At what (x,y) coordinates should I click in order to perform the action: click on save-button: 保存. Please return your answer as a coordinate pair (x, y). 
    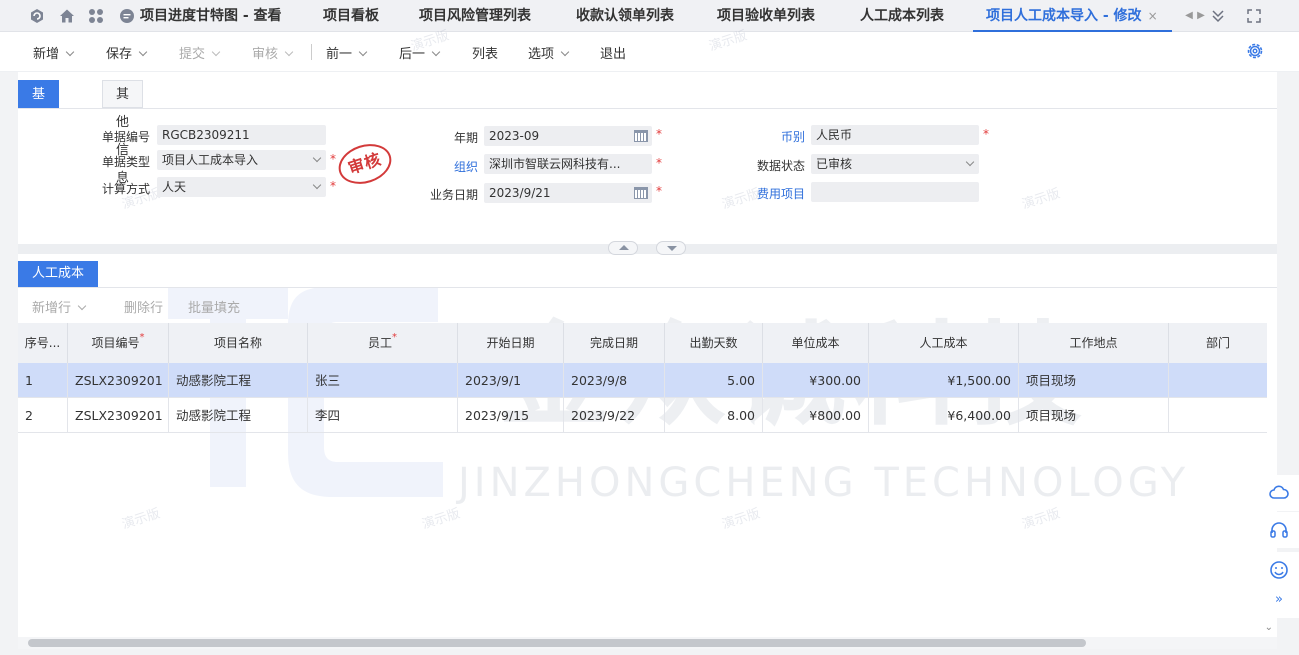
    Looking at the image, I should click on (127, 52).